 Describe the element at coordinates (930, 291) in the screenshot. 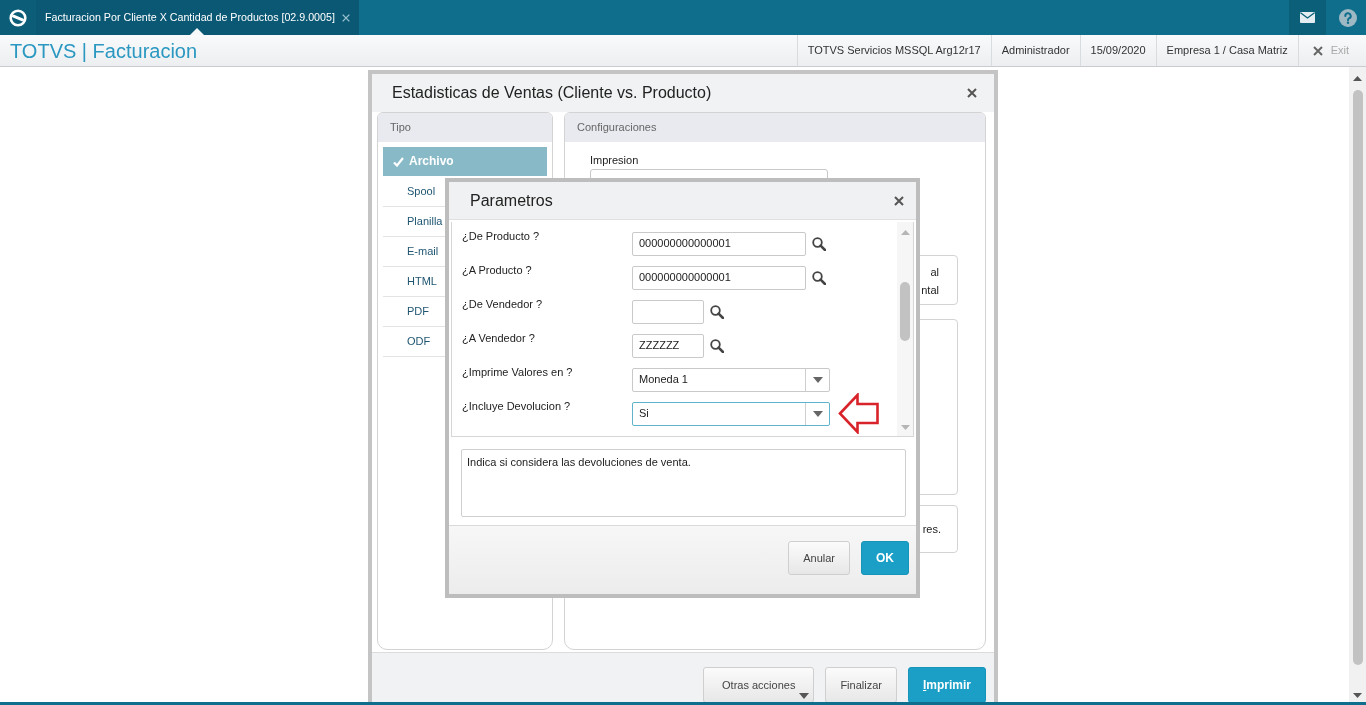

I see `option-label: ntal` at that location.